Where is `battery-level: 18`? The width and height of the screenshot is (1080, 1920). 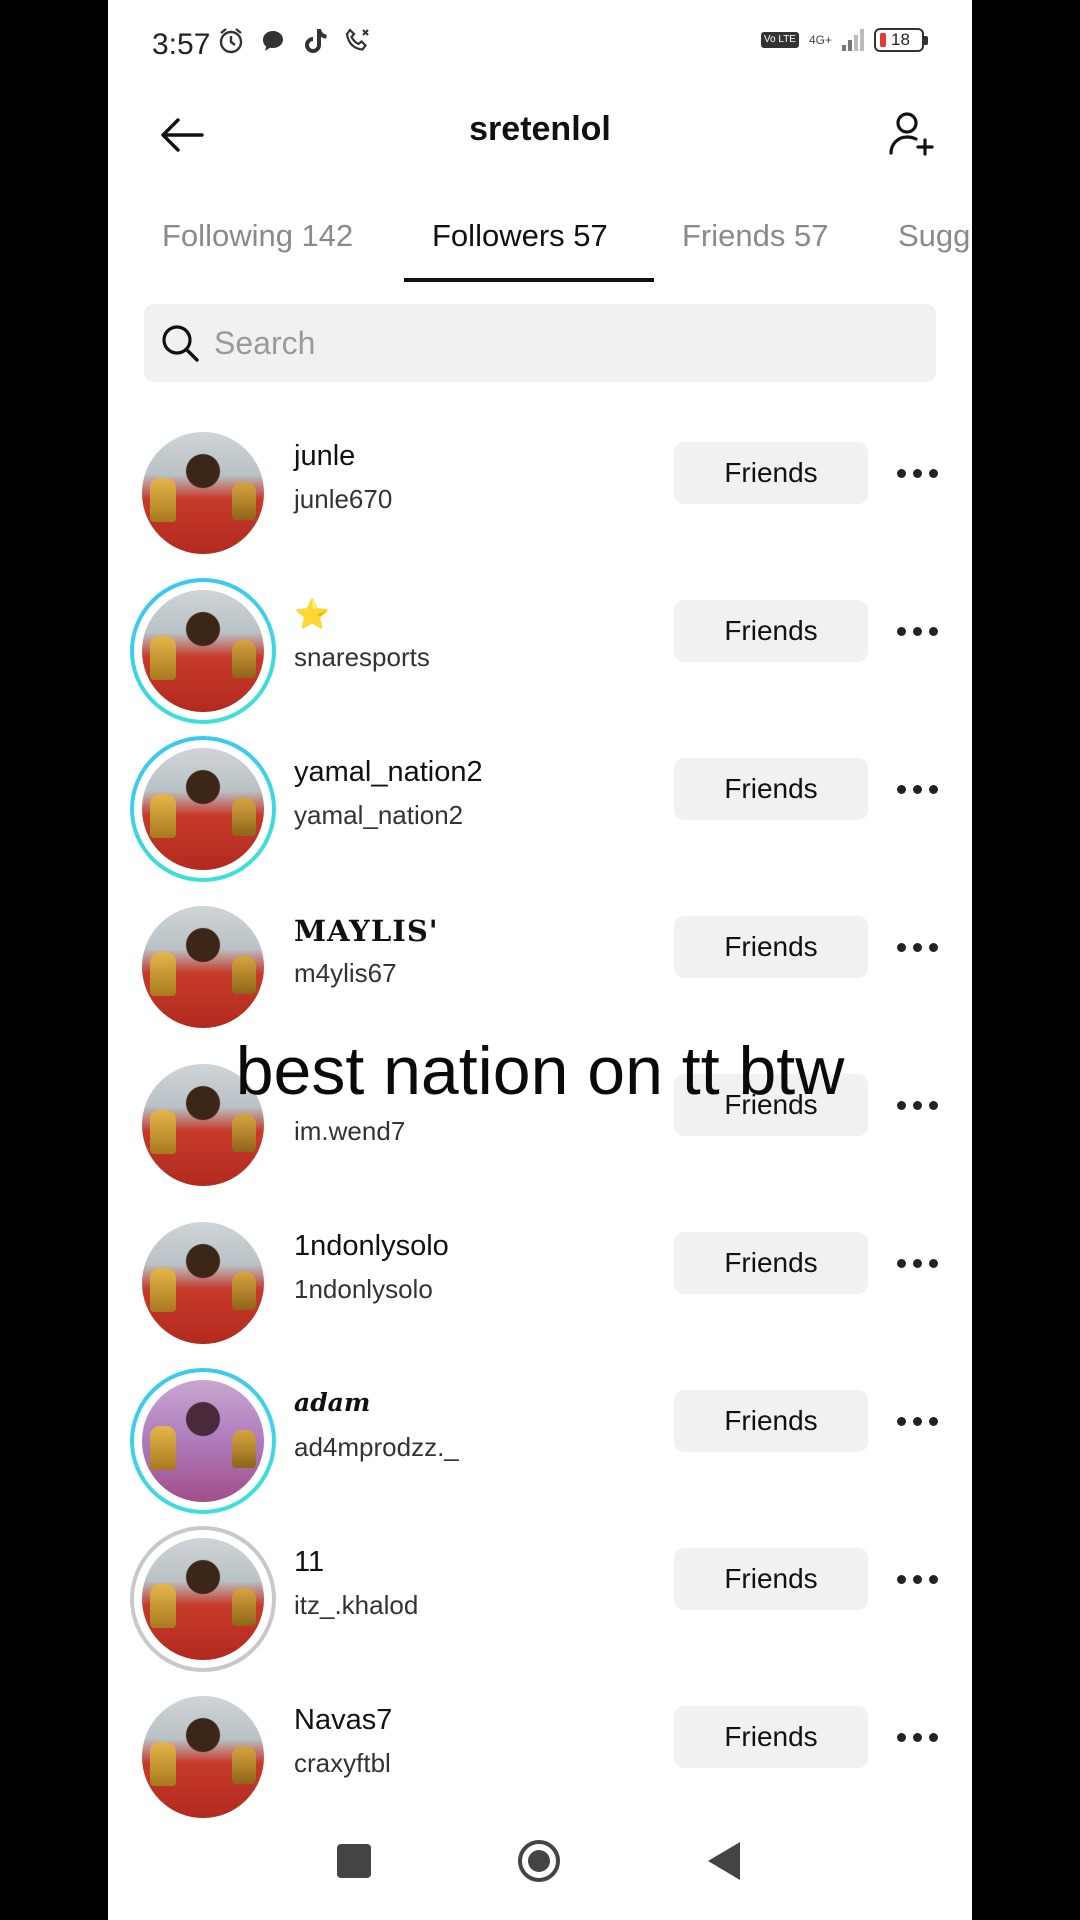 battery-level: 18 is located at coordinates (900, 39).